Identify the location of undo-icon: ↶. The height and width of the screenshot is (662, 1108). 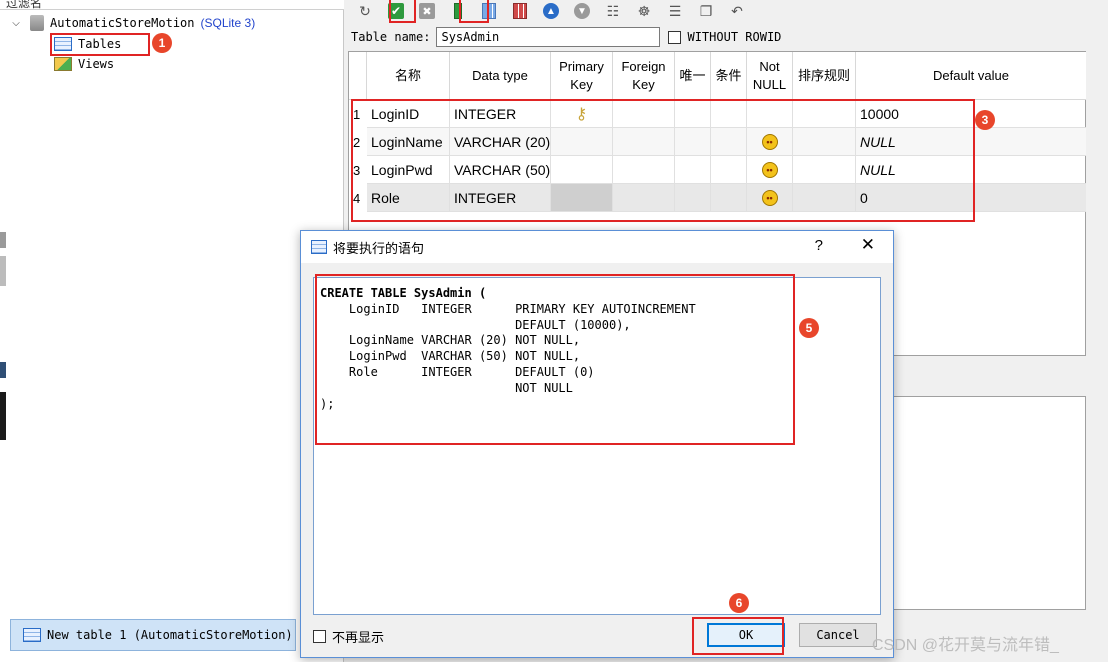
(737, 11).